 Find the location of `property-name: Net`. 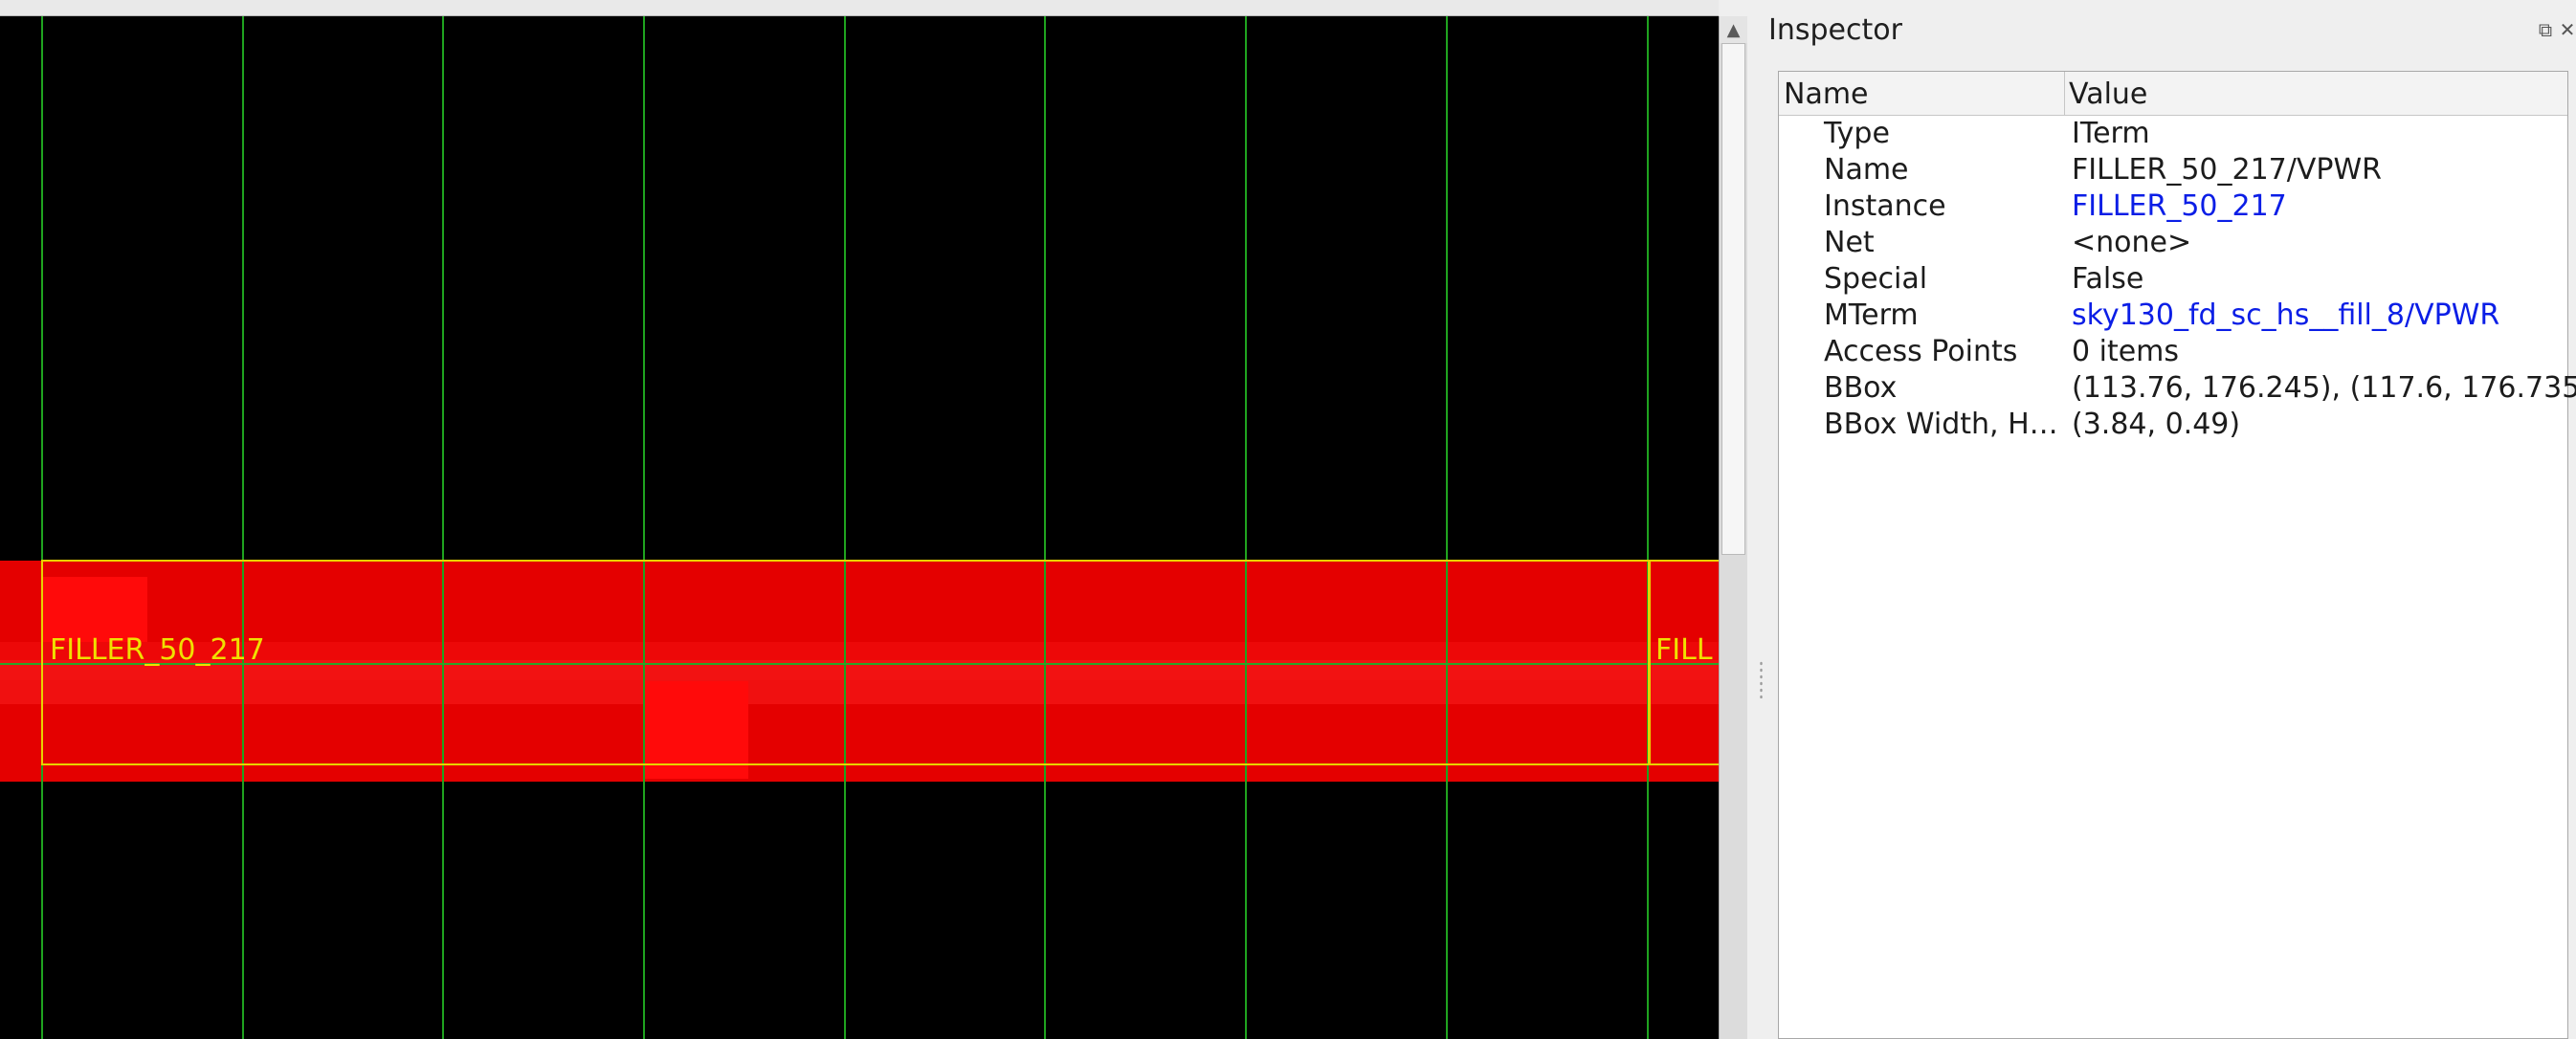

property-name: Net is located at coordinates (1849, 242).